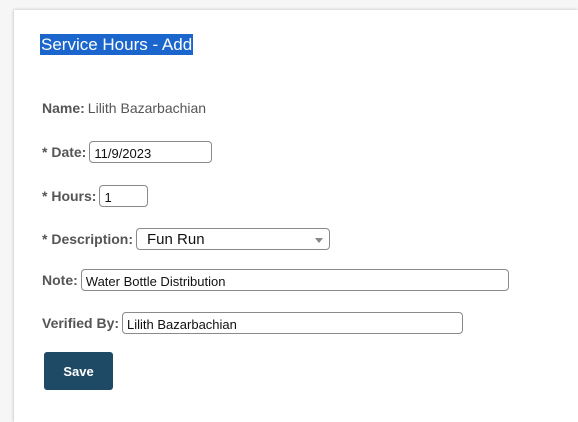 The height and width of the screenshot is (422, 578). Describe the element at coordinates (117, 44) in the screenshot. I see `page-title: Service Hours - Add` at that location.